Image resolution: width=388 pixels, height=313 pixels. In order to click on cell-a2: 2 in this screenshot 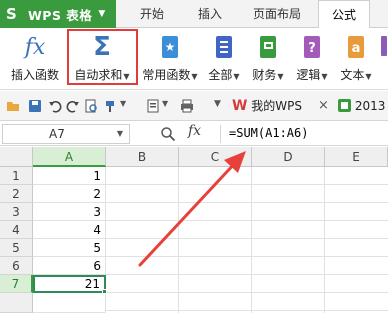, I will do `click(69, 194)`.